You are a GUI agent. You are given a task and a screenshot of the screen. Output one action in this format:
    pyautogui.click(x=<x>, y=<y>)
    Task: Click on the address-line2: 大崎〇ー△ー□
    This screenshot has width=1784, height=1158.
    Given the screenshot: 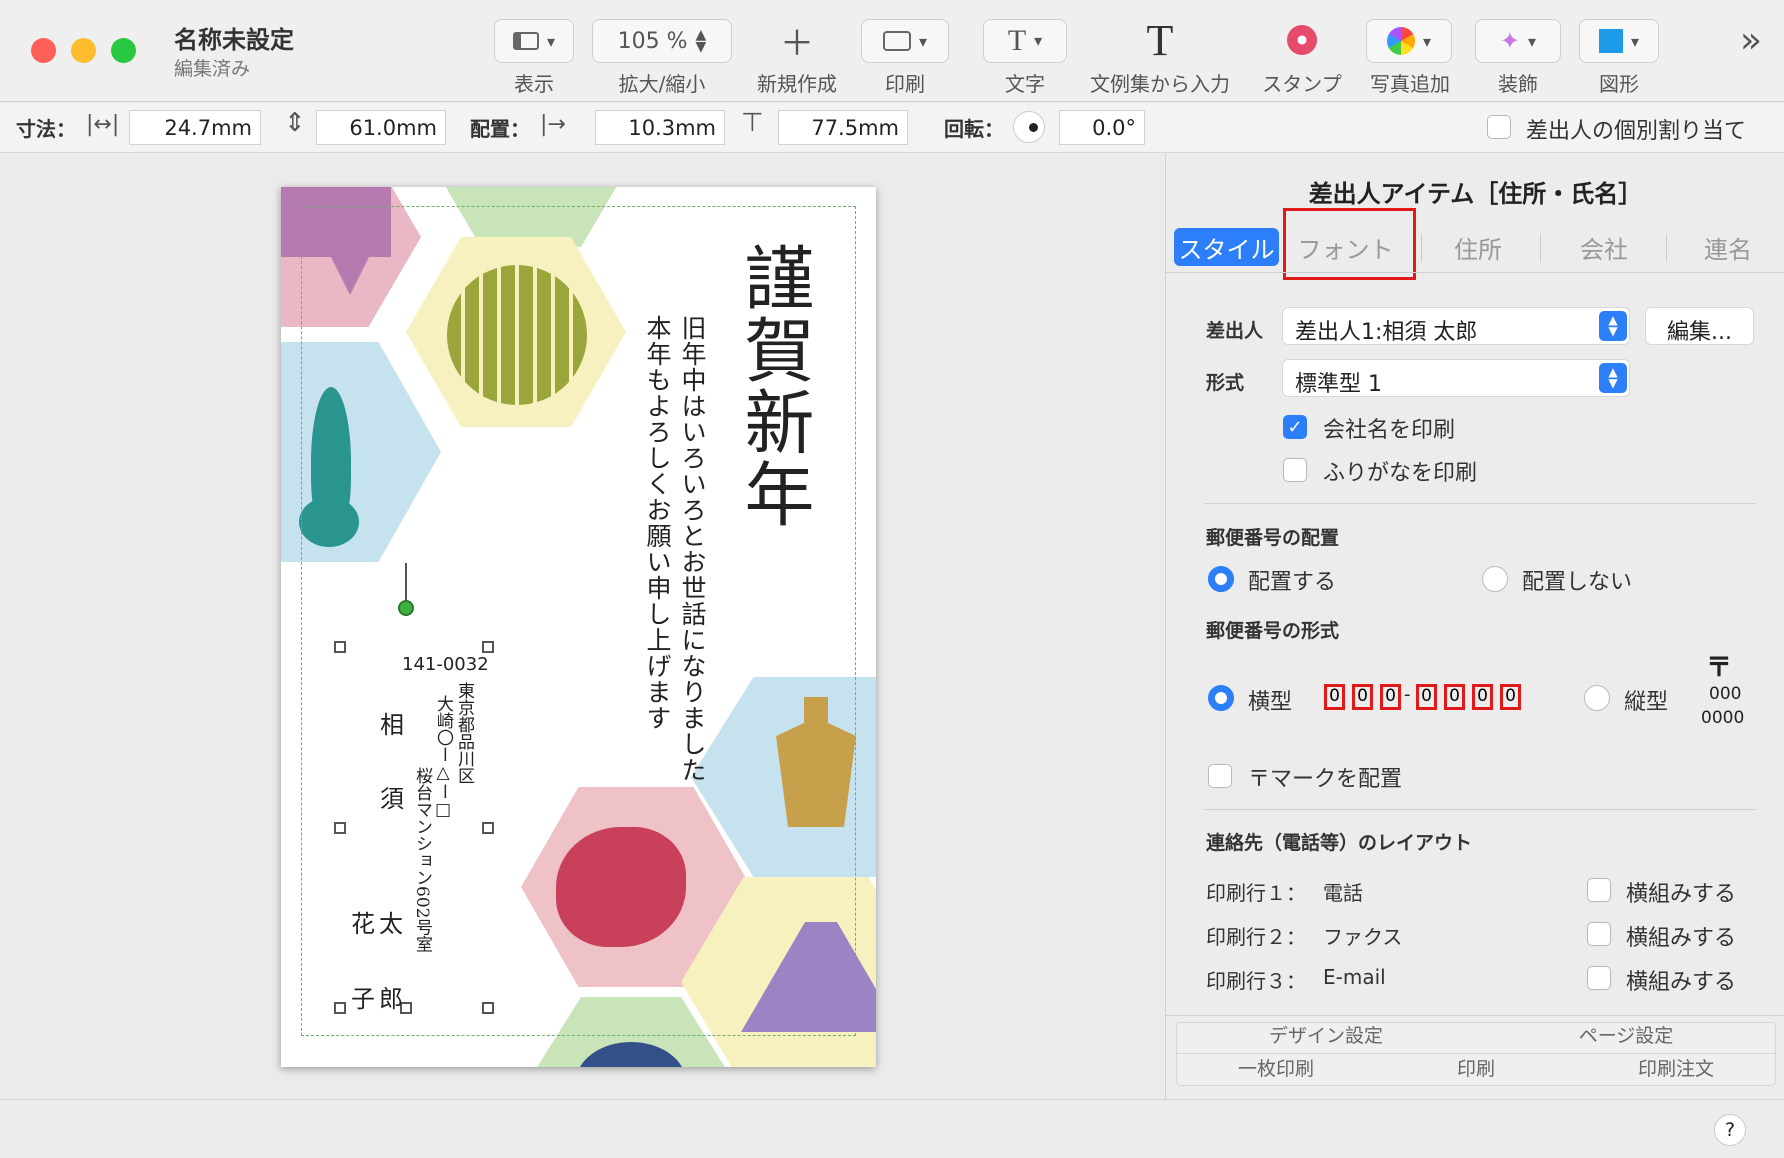 What is the action you would take?
    pyautogui.click(x=443, y=757)
    